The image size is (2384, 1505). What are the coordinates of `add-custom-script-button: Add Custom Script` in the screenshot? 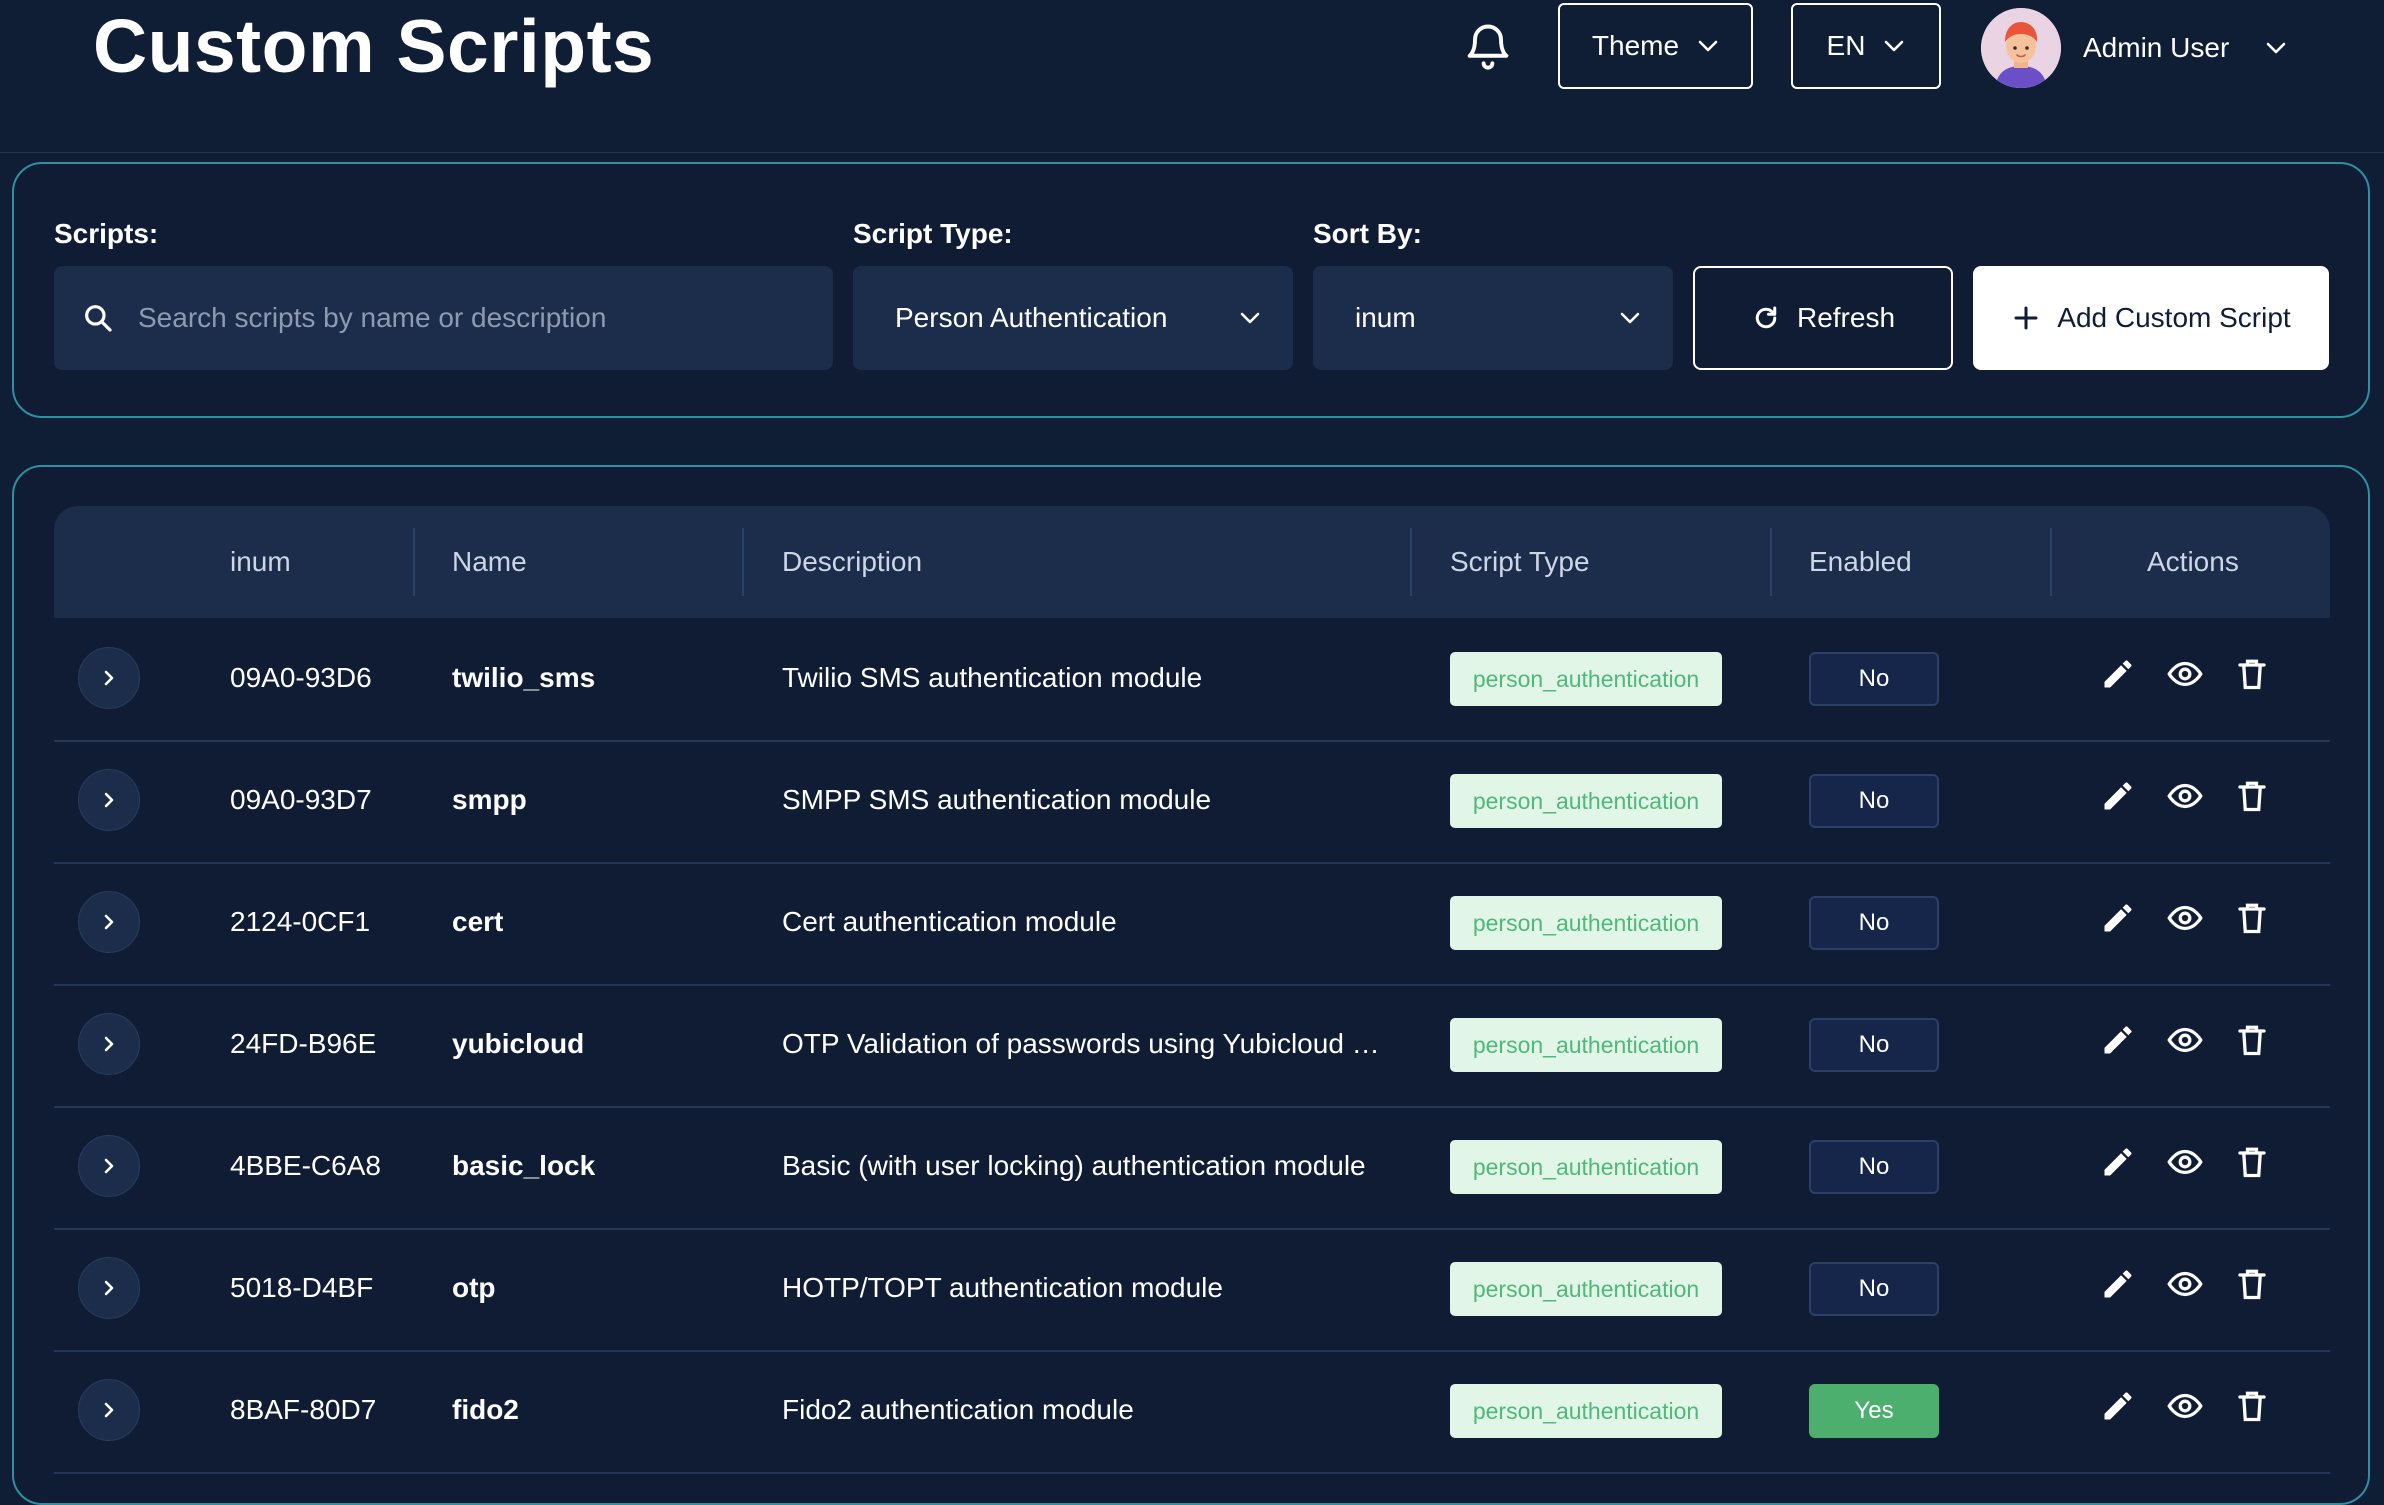 It's located at (2151, 318).